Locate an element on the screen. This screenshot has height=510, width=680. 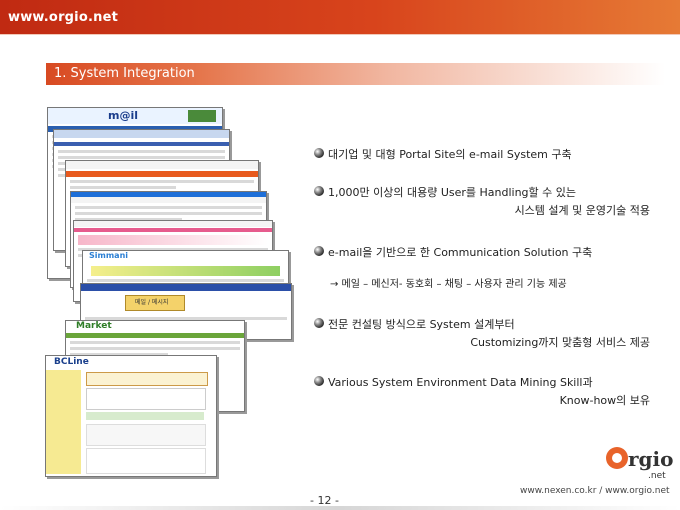
bullet-item: e-mail을 기반으로 한 Communication Solution 구축 is located at coordinates (489, 253).